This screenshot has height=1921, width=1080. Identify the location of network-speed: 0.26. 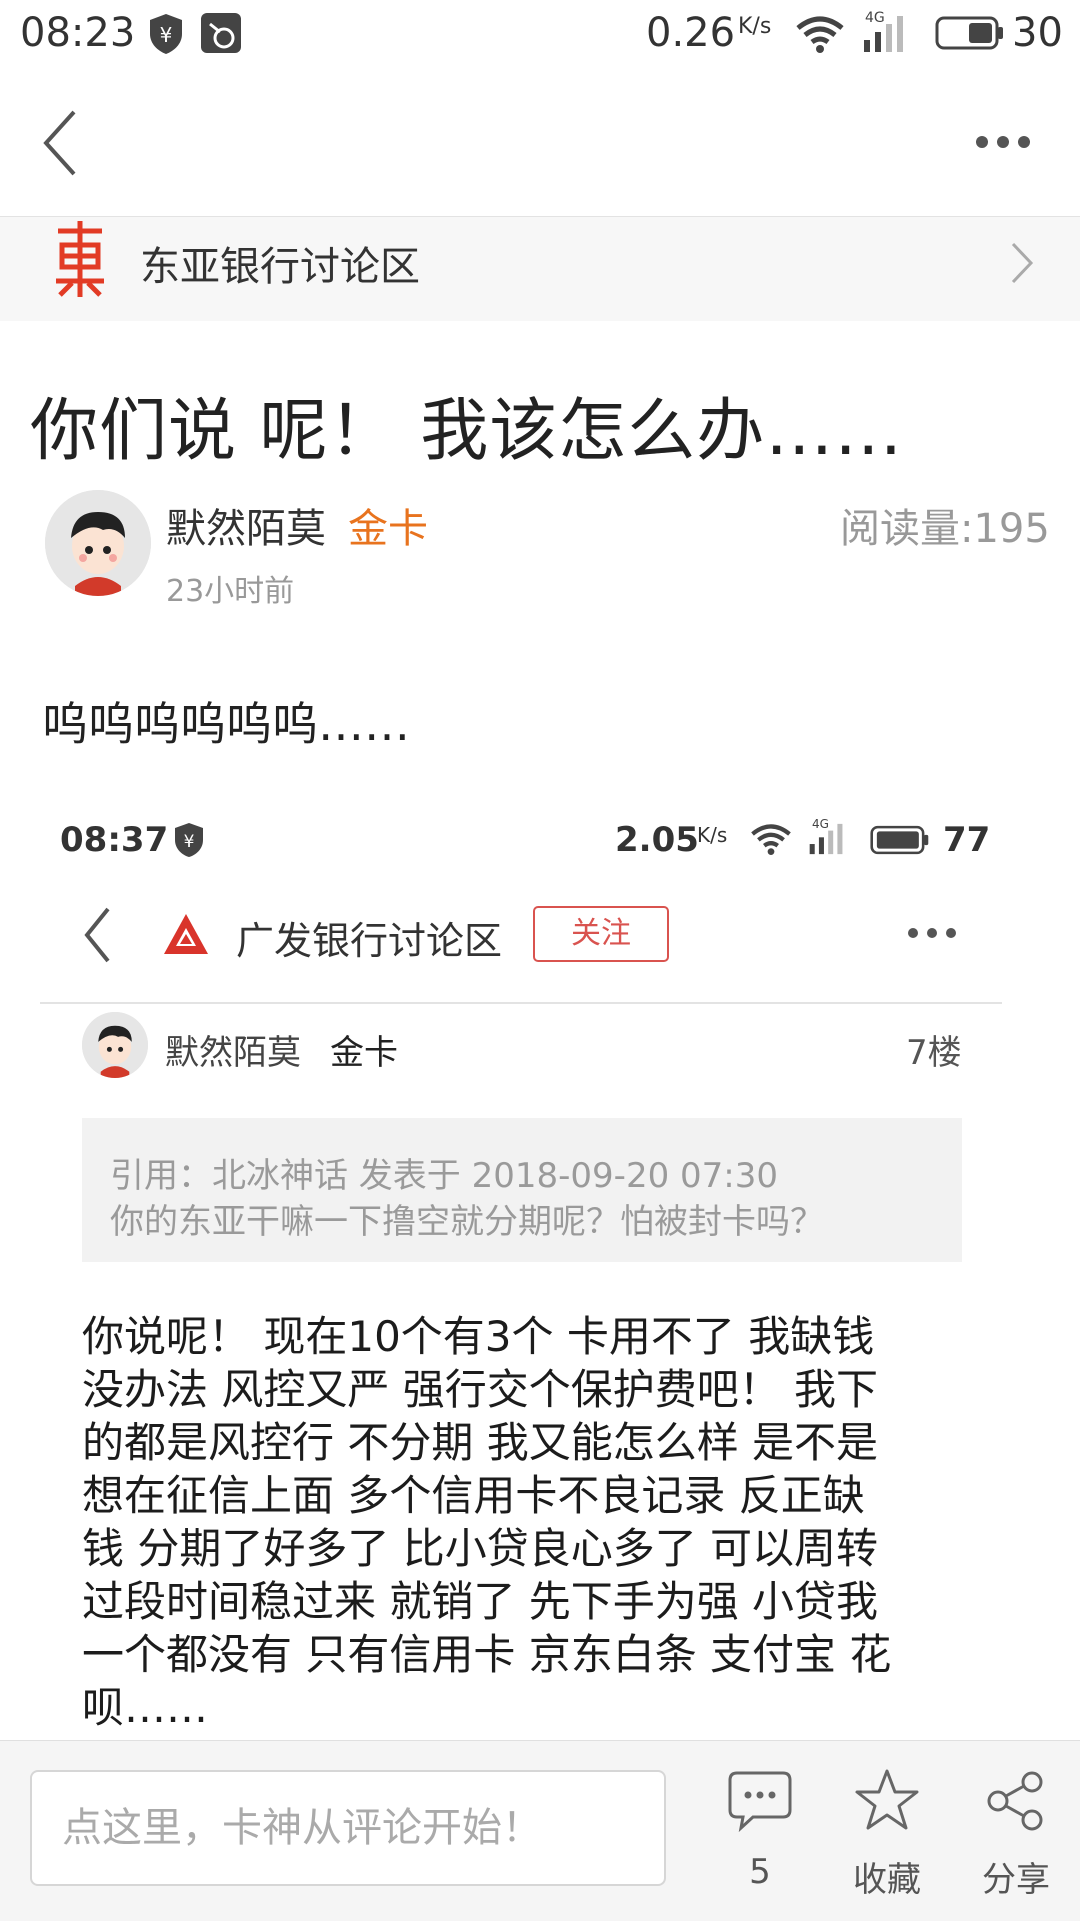
(691, 33).